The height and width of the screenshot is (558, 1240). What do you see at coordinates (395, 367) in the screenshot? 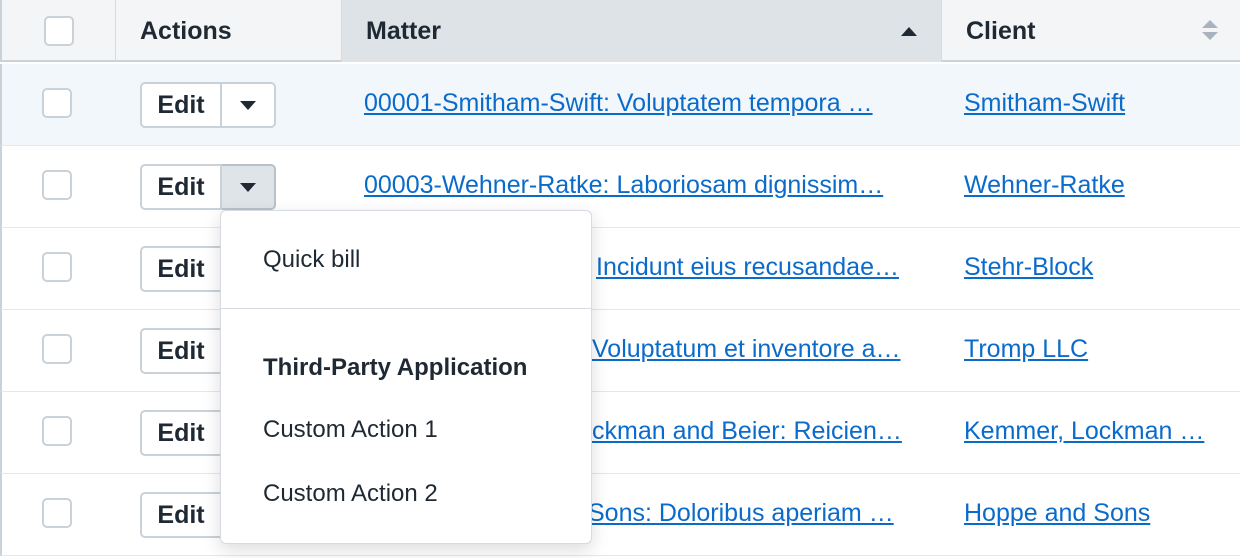
I see `menu-section-heading: Third-Party Application` at bounding box center [395, 367].